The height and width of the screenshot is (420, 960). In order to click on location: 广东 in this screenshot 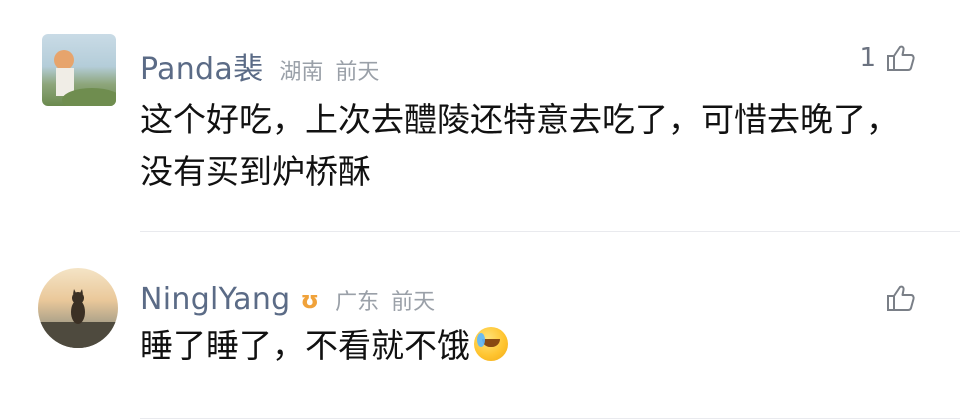, I will do `click(357, 302)`.